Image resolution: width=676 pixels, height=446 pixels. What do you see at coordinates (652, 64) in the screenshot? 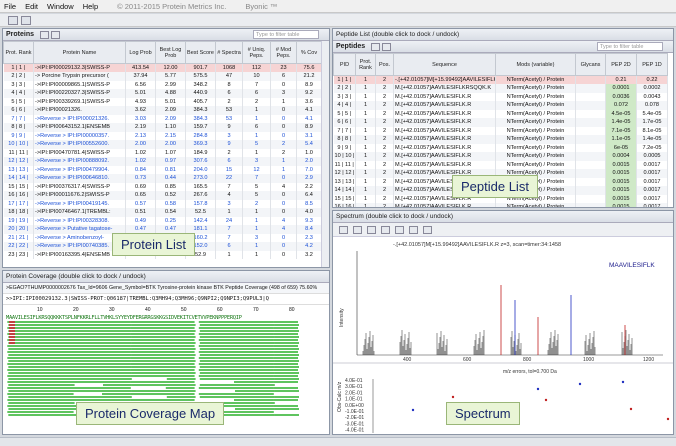
I see `peptide-col-header: PEP 1D` at bounding box center [652, 64].